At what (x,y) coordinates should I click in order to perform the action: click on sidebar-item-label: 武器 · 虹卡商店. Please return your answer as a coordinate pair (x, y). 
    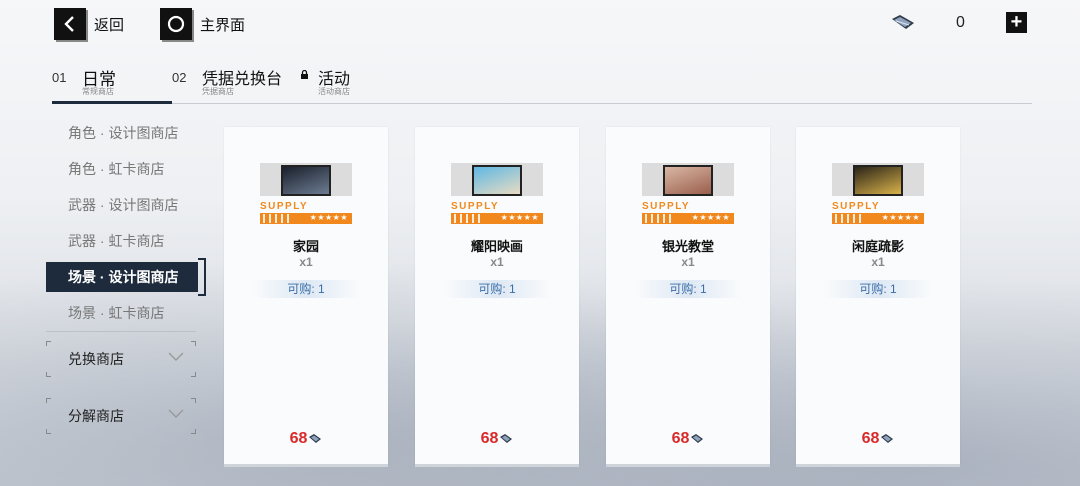
    Looking at the image, I should click on (116, 241).